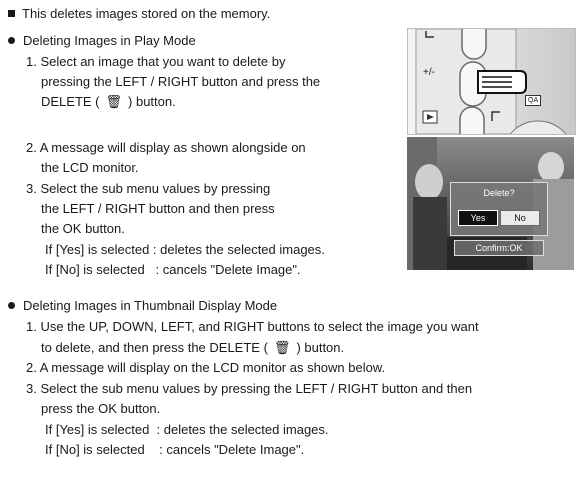 The width and height of the screenshot is (583, 498). I want to click on play-step3-line3: the OK button., so click(83, 228).